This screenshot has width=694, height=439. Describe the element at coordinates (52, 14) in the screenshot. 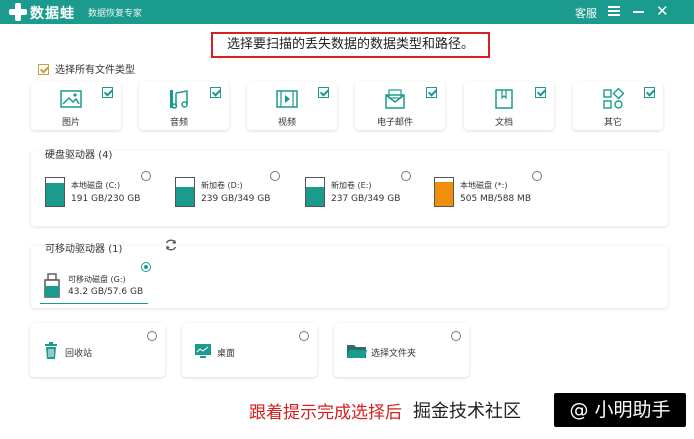

I see `app-title: 数据蛙` at that location.